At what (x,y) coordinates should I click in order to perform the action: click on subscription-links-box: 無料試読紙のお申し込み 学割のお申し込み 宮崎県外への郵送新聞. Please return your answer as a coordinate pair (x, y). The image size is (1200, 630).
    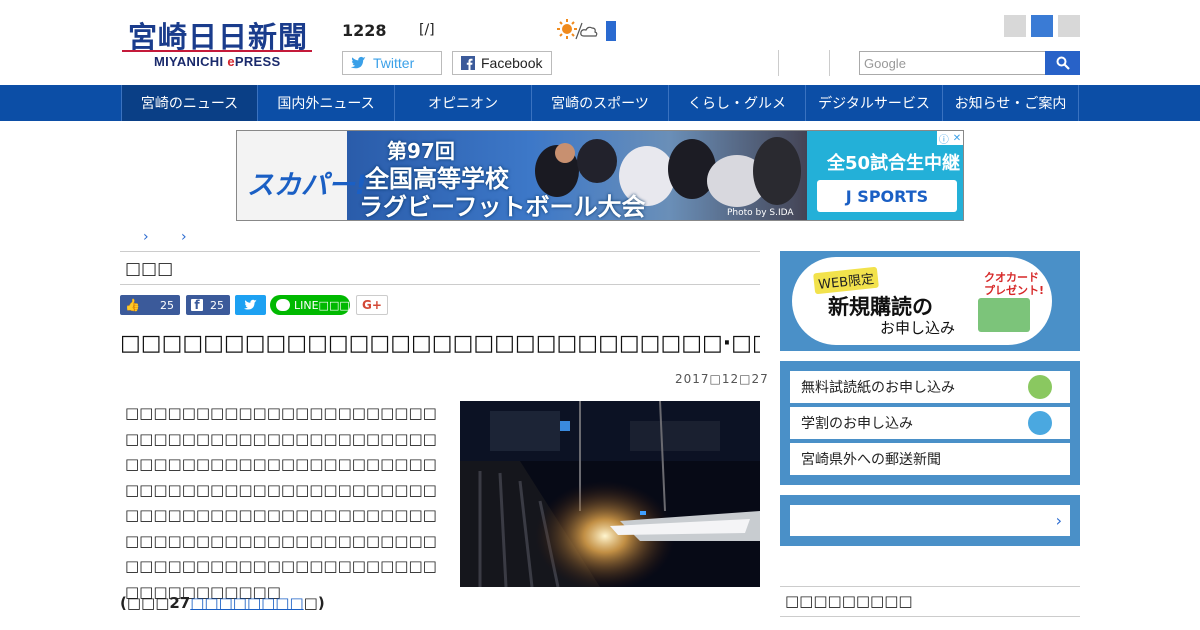
    Looking at the image, I should click on (930, 423).